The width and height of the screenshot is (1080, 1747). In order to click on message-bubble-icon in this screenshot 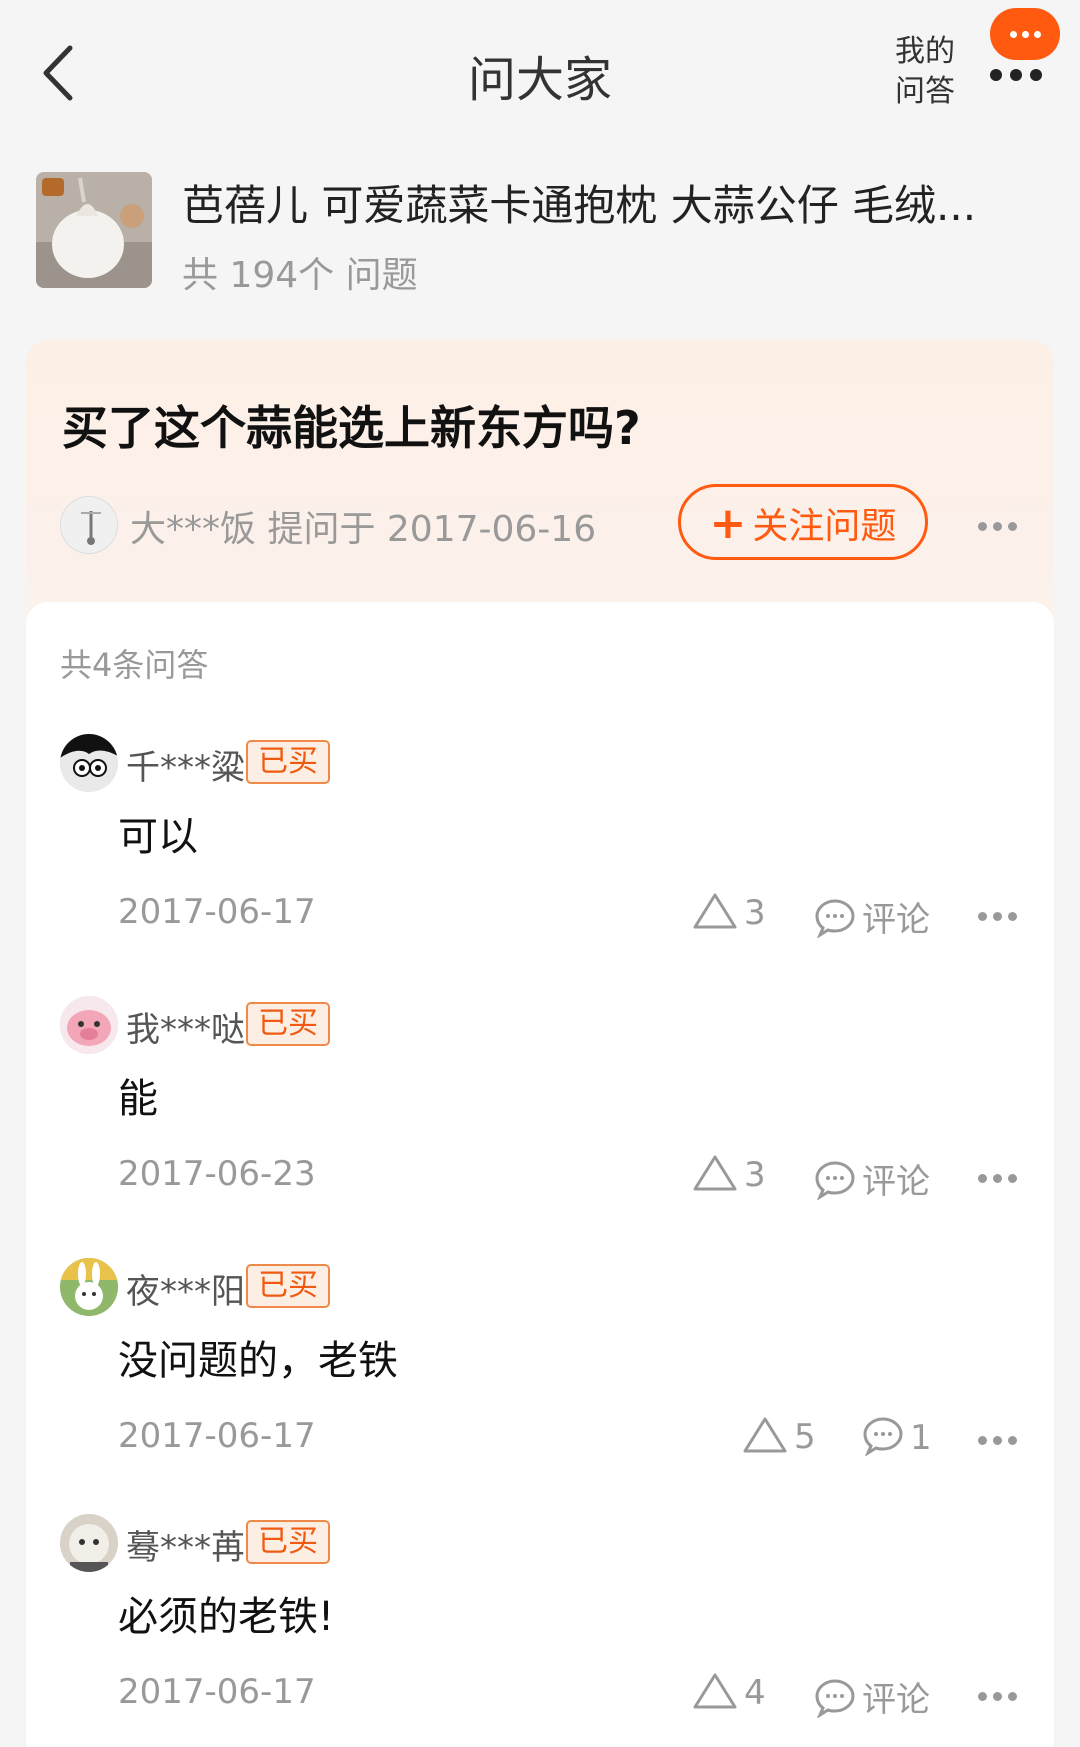, I will do `click(1013, 34)`.